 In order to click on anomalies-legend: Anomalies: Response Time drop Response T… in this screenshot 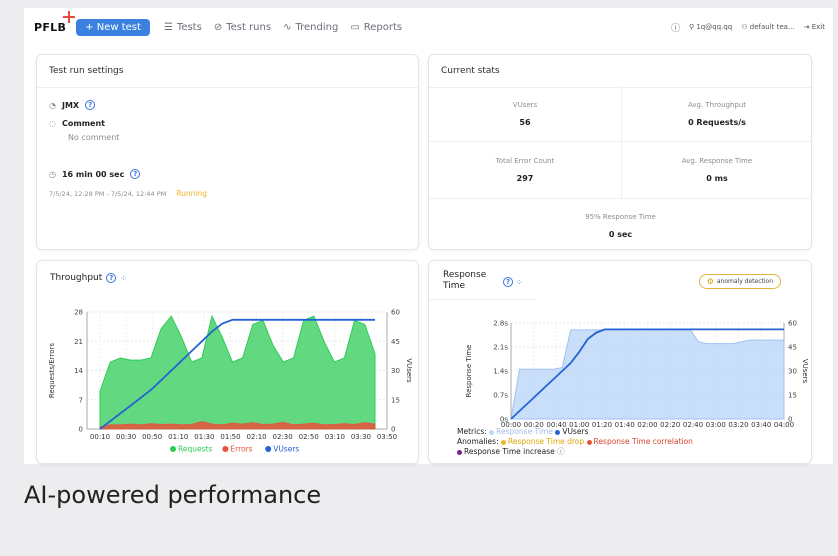, I will do `click(575, 442)`.